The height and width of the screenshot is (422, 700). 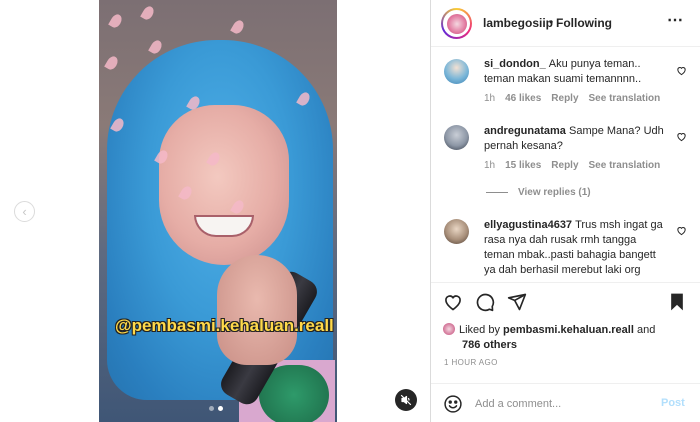 I want to click on carousel-dot-active, so click(x=220, y=408).